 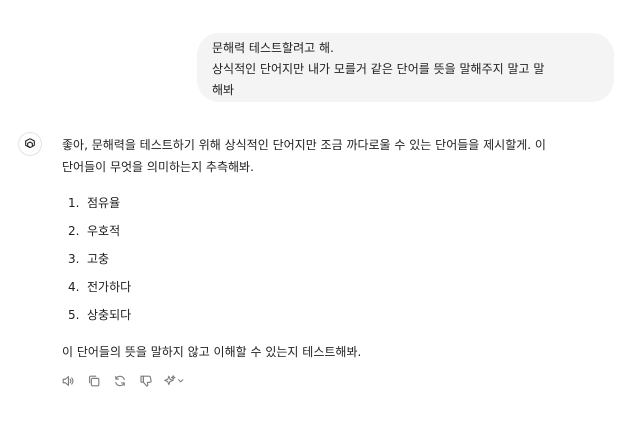 I want to click on list-item: 1. 점유율, so click(x=99, y=206).